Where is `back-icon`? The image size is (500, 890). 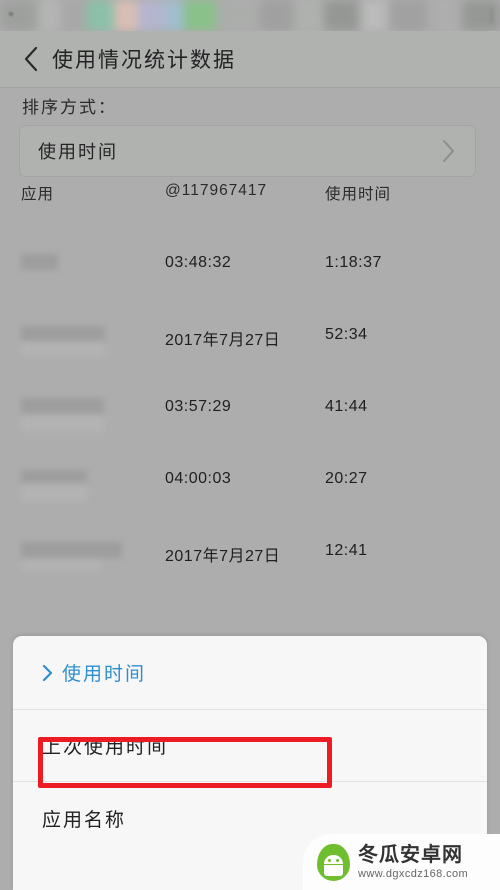 back-icon is located at coordinates (31, 59).